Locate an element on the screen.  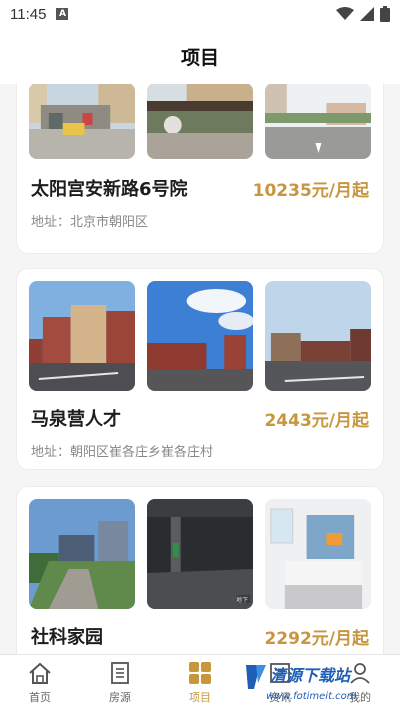
project-price: 10235元/月起 is located at coordinates (310, 190).